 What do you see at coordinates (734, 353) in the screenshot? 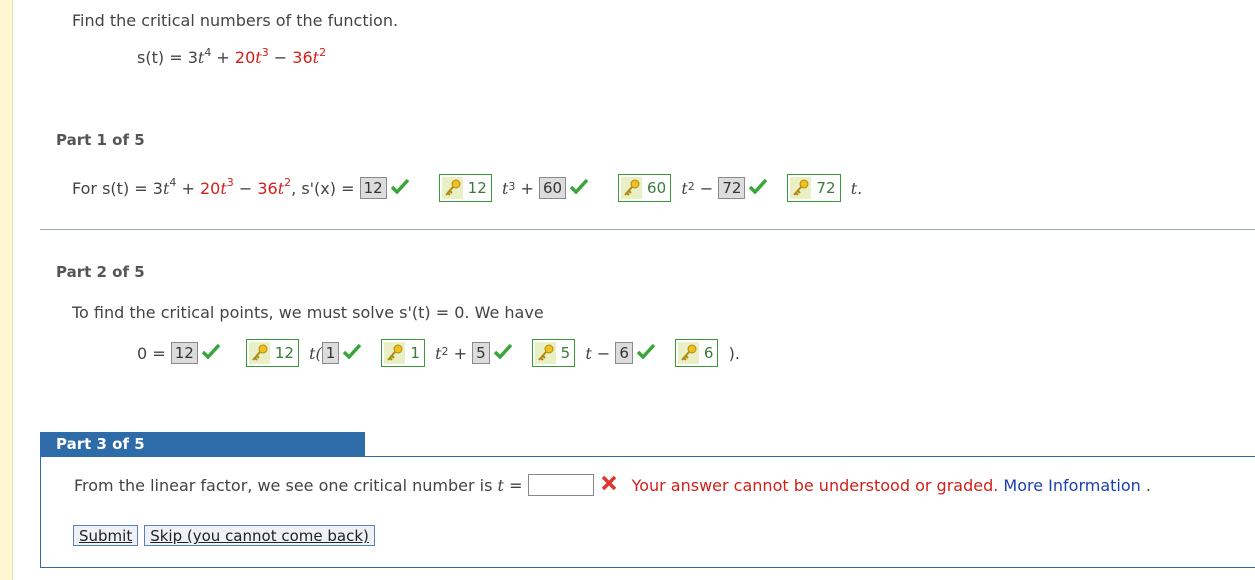
I see `part2-close: ).` at bounding box center [734, 353].